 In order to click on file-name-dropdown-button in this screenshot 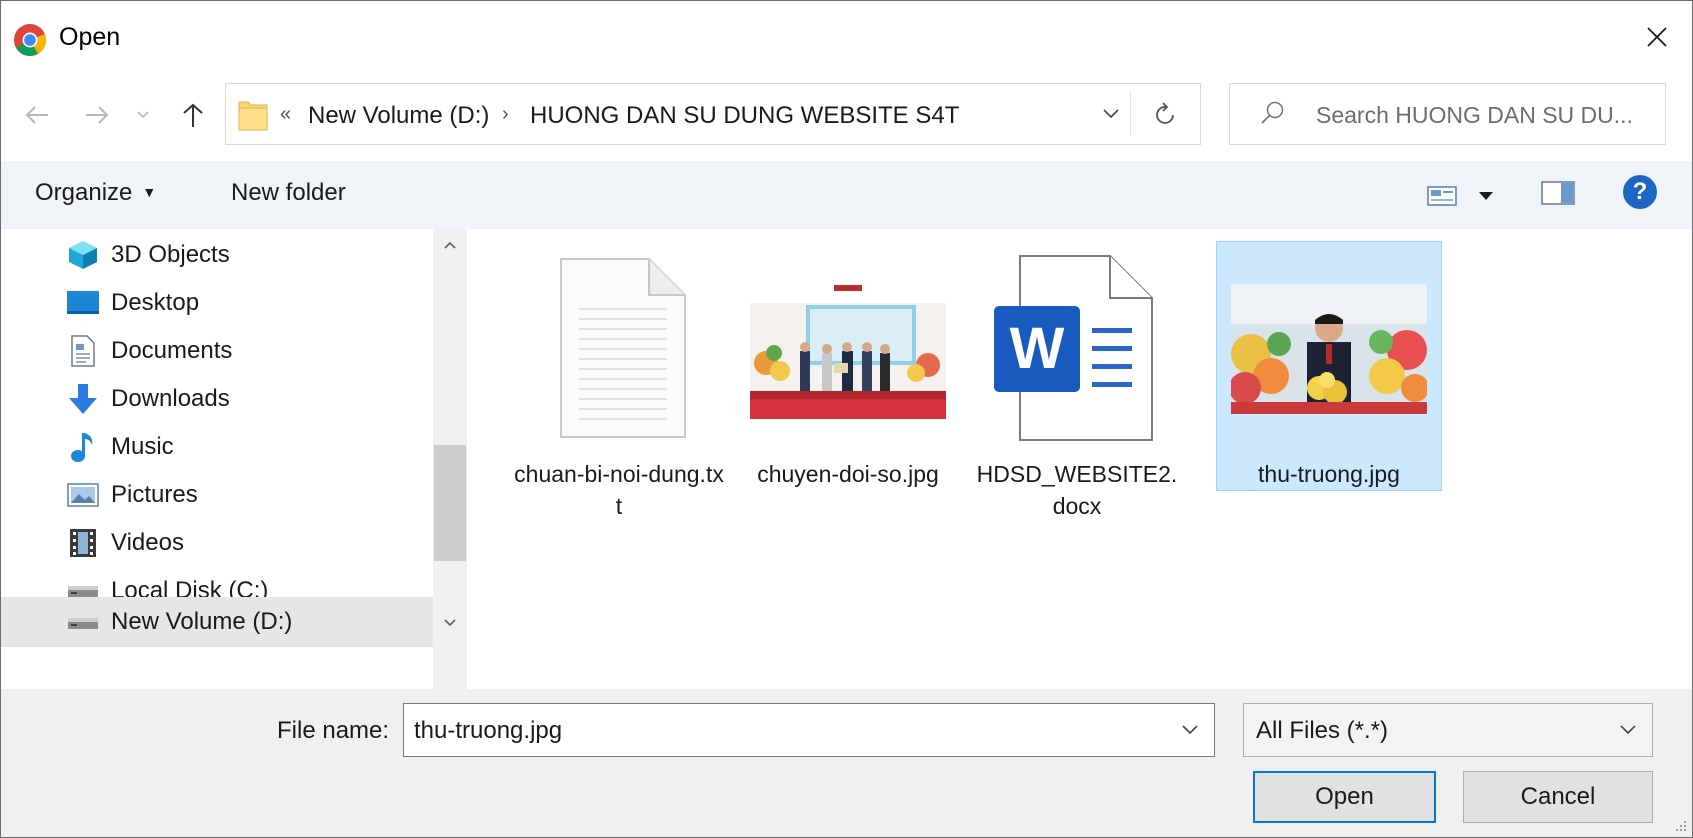, I will do `click(1190, 730)`.